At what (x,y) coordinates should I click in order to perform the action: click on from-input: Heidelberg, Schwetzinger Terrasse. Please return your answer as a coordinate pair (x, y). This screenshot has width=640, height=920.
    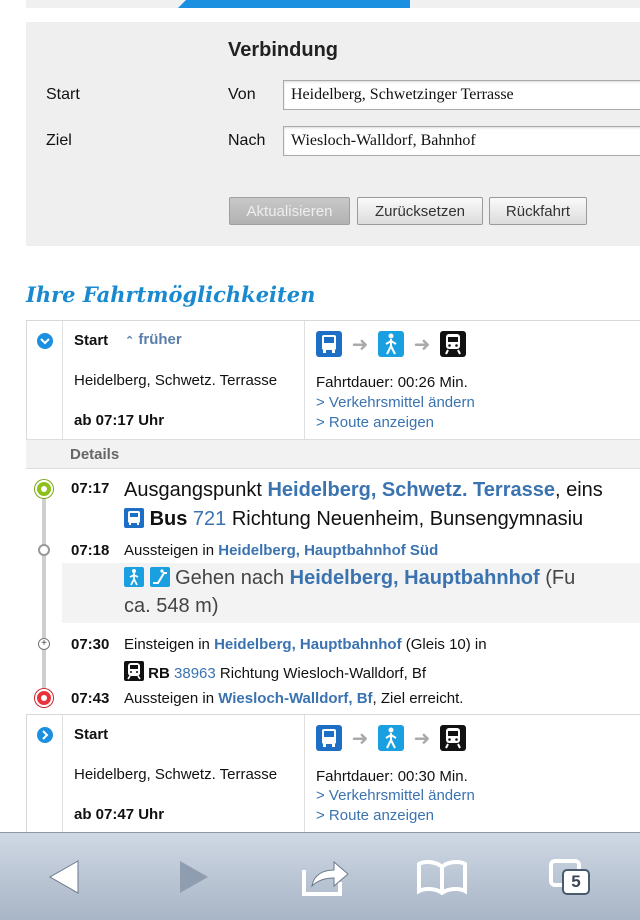
    Looking at the image, I should click on (461, 95).